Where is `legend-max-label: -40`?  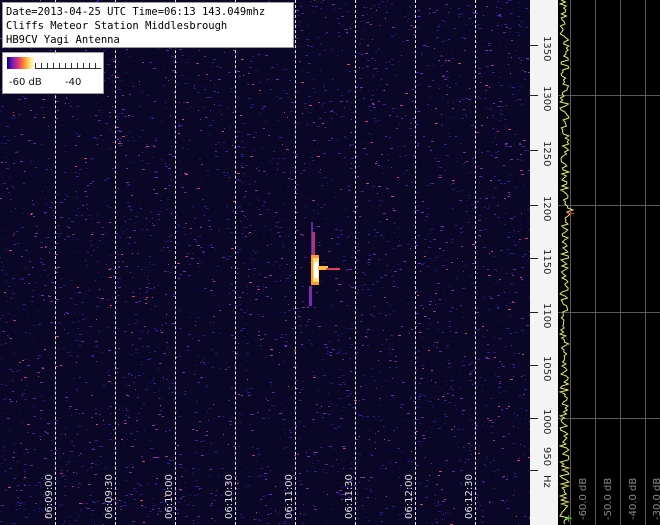
legend-max-label: -40 is located at coordinates (73, 82).